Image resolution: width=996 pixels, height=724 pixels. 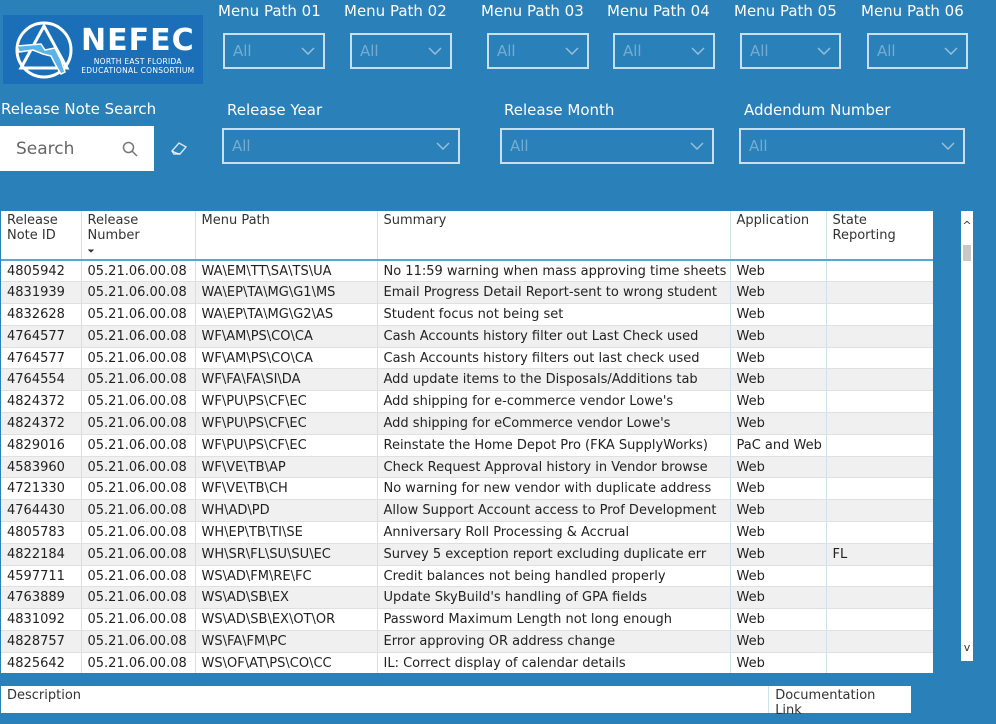 What do you see at coordinates (559, 110) in the screenshot?
I see `release-month-label: Release Month` at bounding box center [559, 110].